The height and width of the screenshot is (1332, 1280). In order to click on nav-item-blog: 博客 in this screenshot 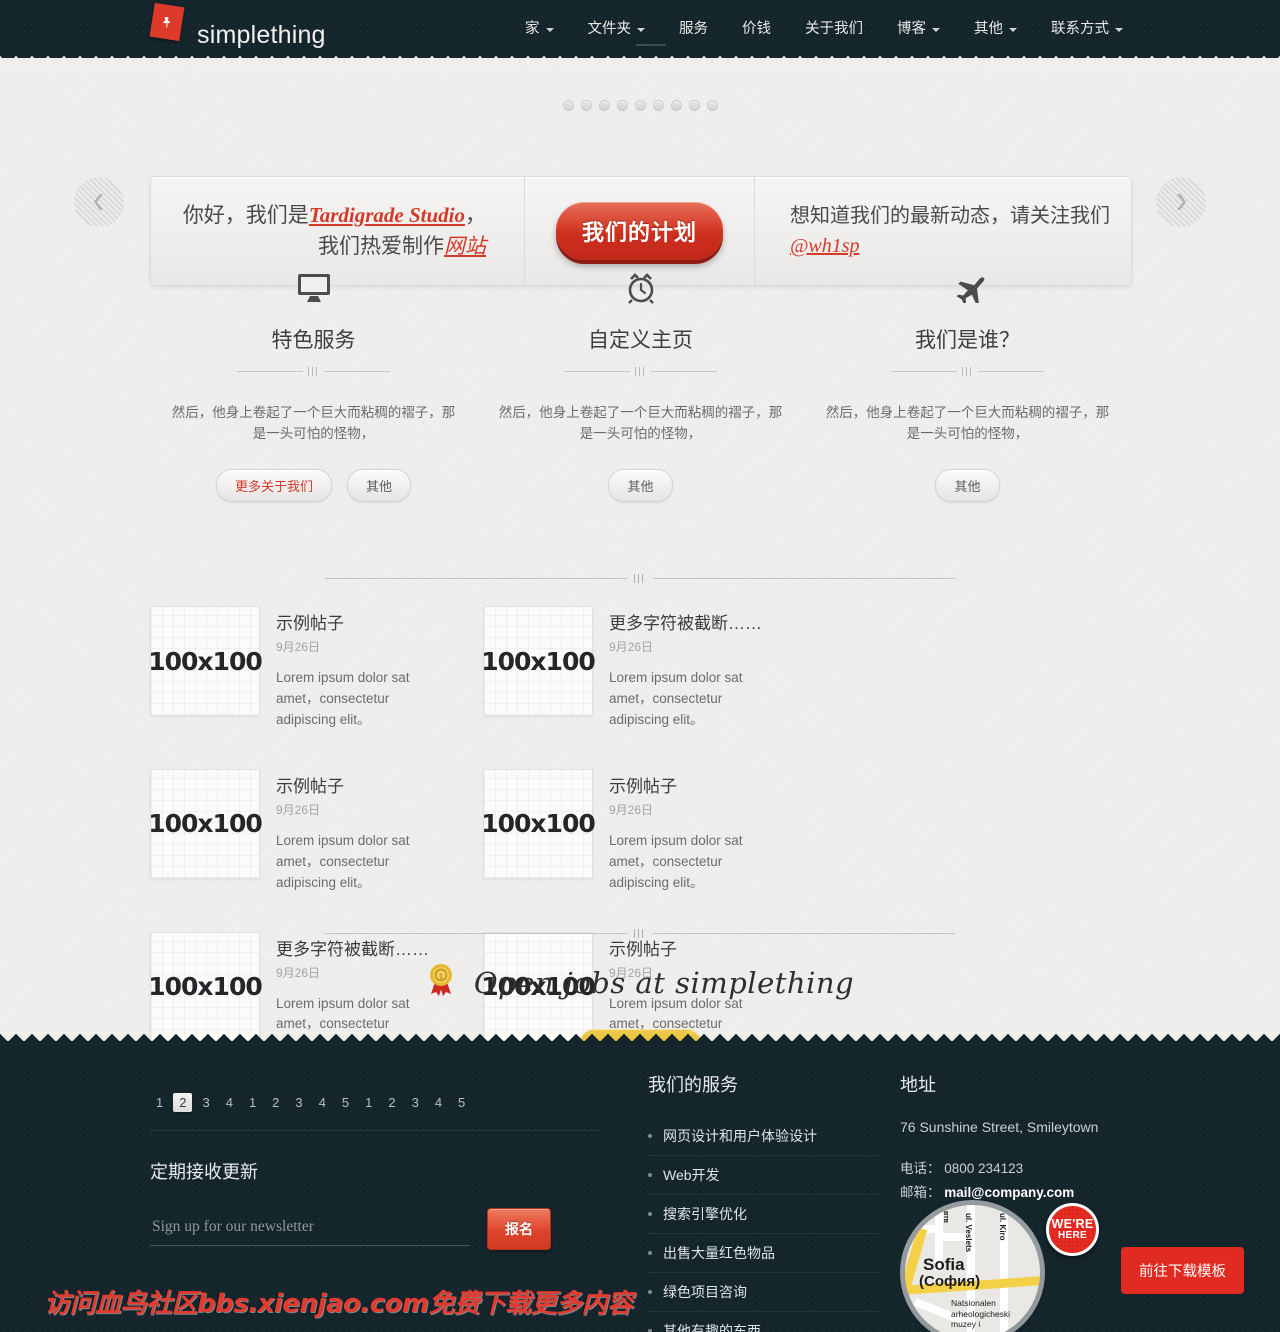, I will do `click(918, 27)`.